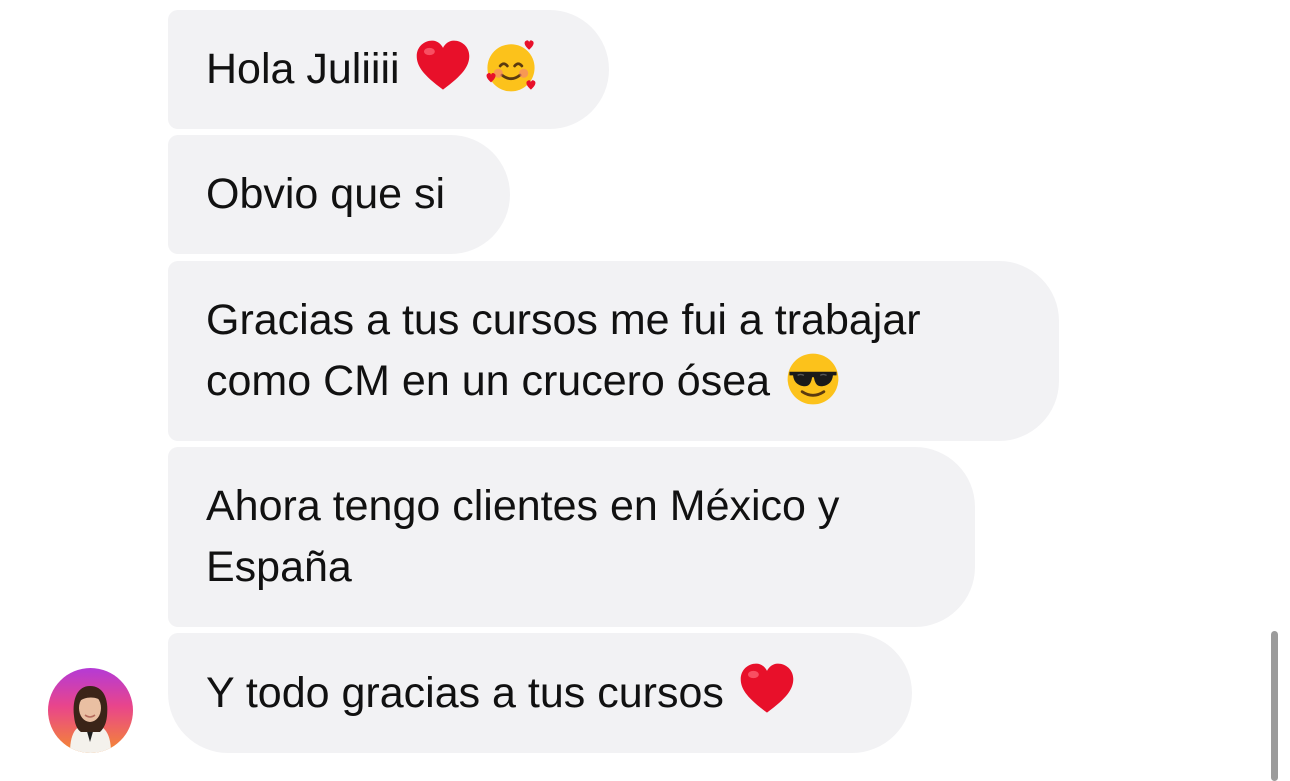 The width and height of the screenshot is (1290, 781). What do you see at coordinates (523, 536) in the screenshot?
I see `message-text: Ahora tengo clientes en México y España` at bounding box center [523, 536].